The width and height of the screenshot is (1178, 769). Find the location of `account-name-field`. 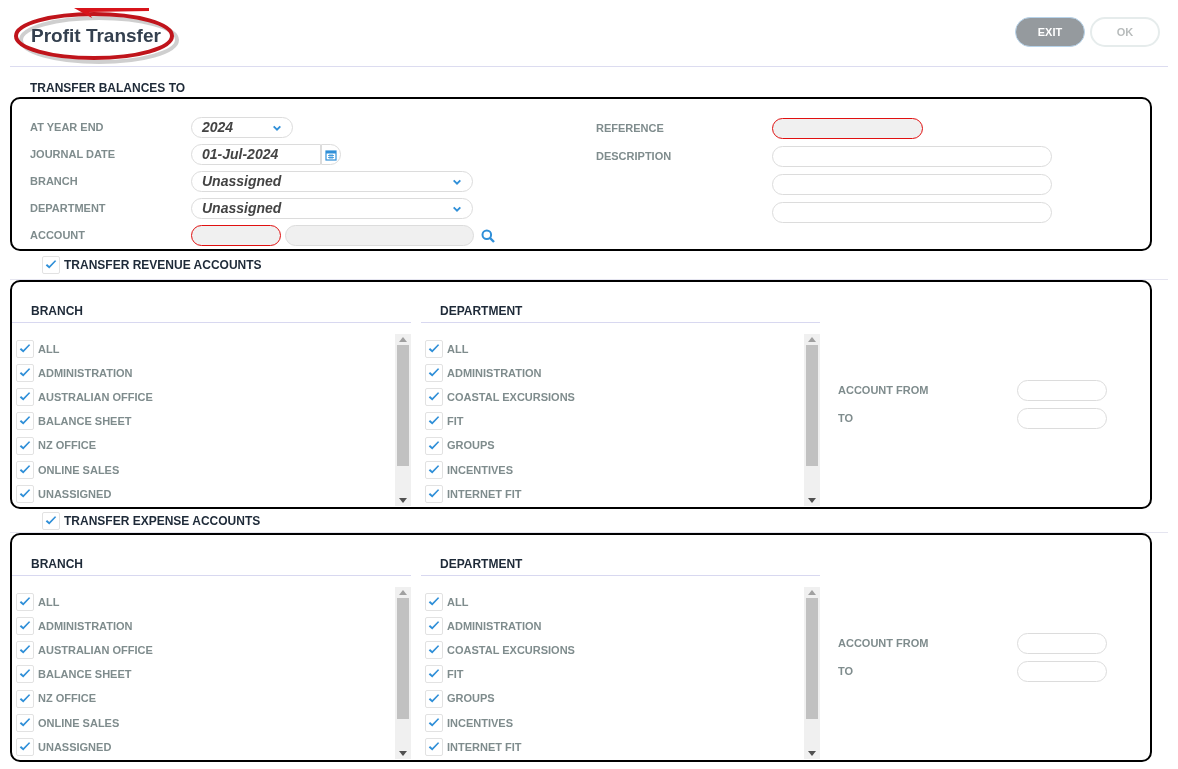

account-name-field is located at coordinates (379, 235).